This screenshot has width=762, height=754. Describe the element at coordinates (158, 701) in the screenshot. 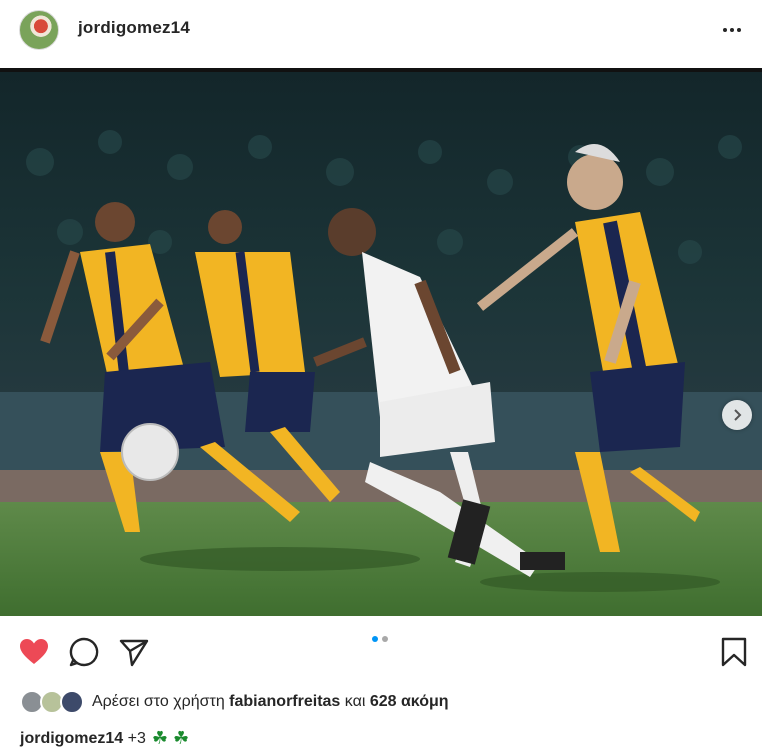

I see `likes-prefix: Αρέσει στο χρήστη` at that location.